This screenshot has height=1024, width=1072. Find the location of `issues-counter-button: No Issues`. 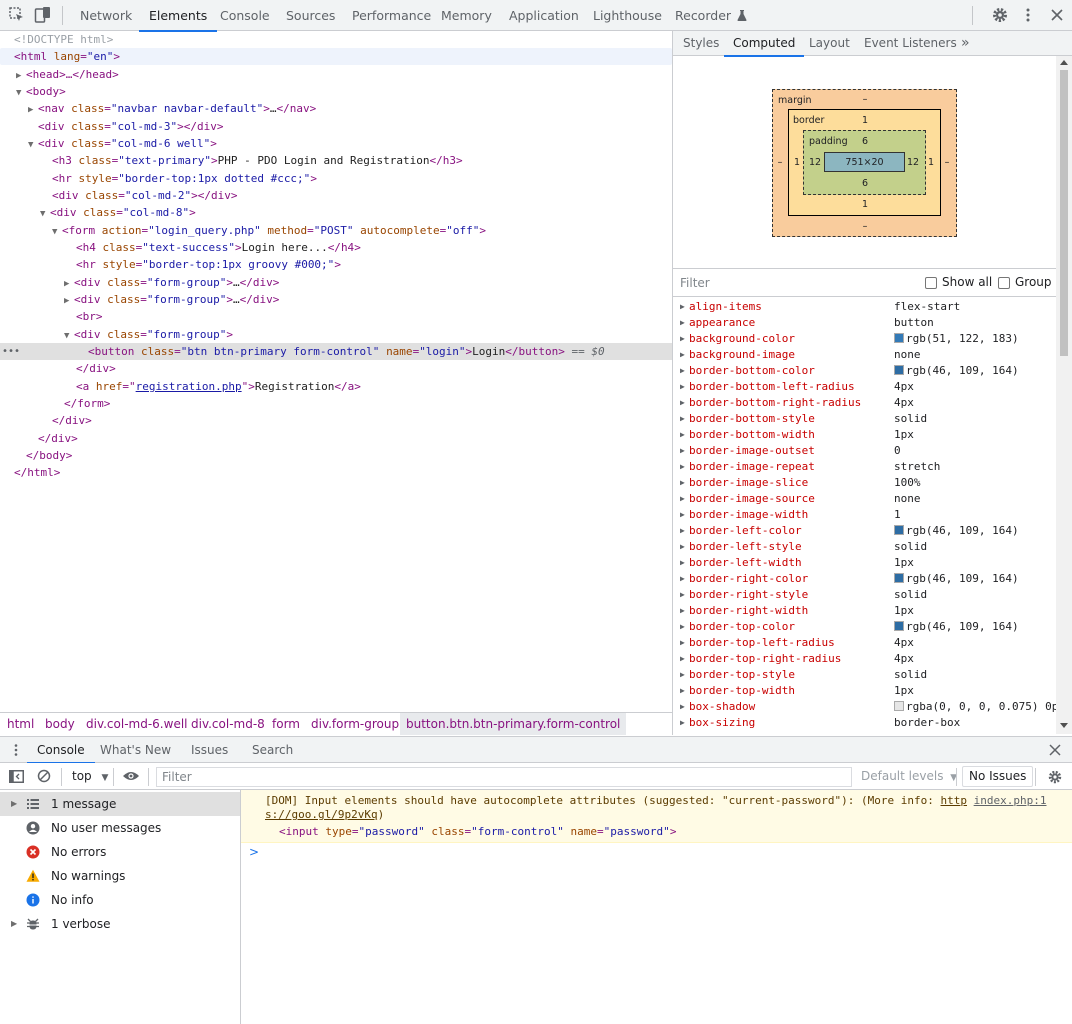

issues-counter-button: No Issues is located at coordinates (998, 776).